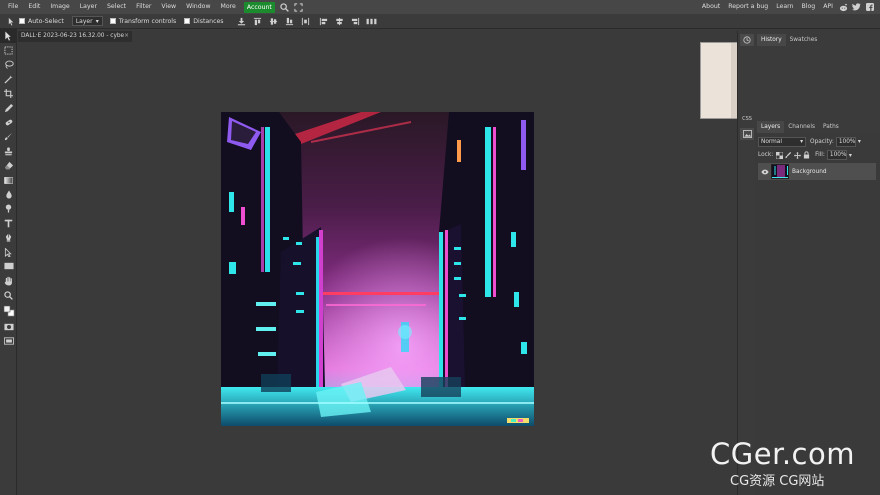  Describe the element at coordinates (856, 7) in the screenshot. I see `twitter-icon` at that location.